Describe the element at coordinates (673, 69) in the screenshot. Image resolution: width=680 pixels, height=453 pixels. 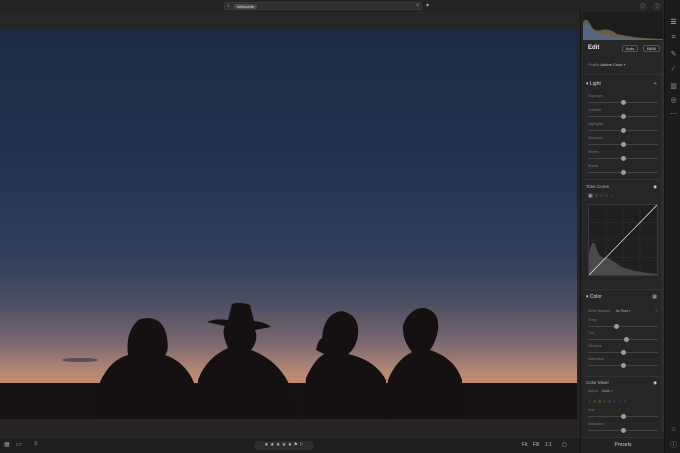
I see `brush-icon: ⁄` at that location.